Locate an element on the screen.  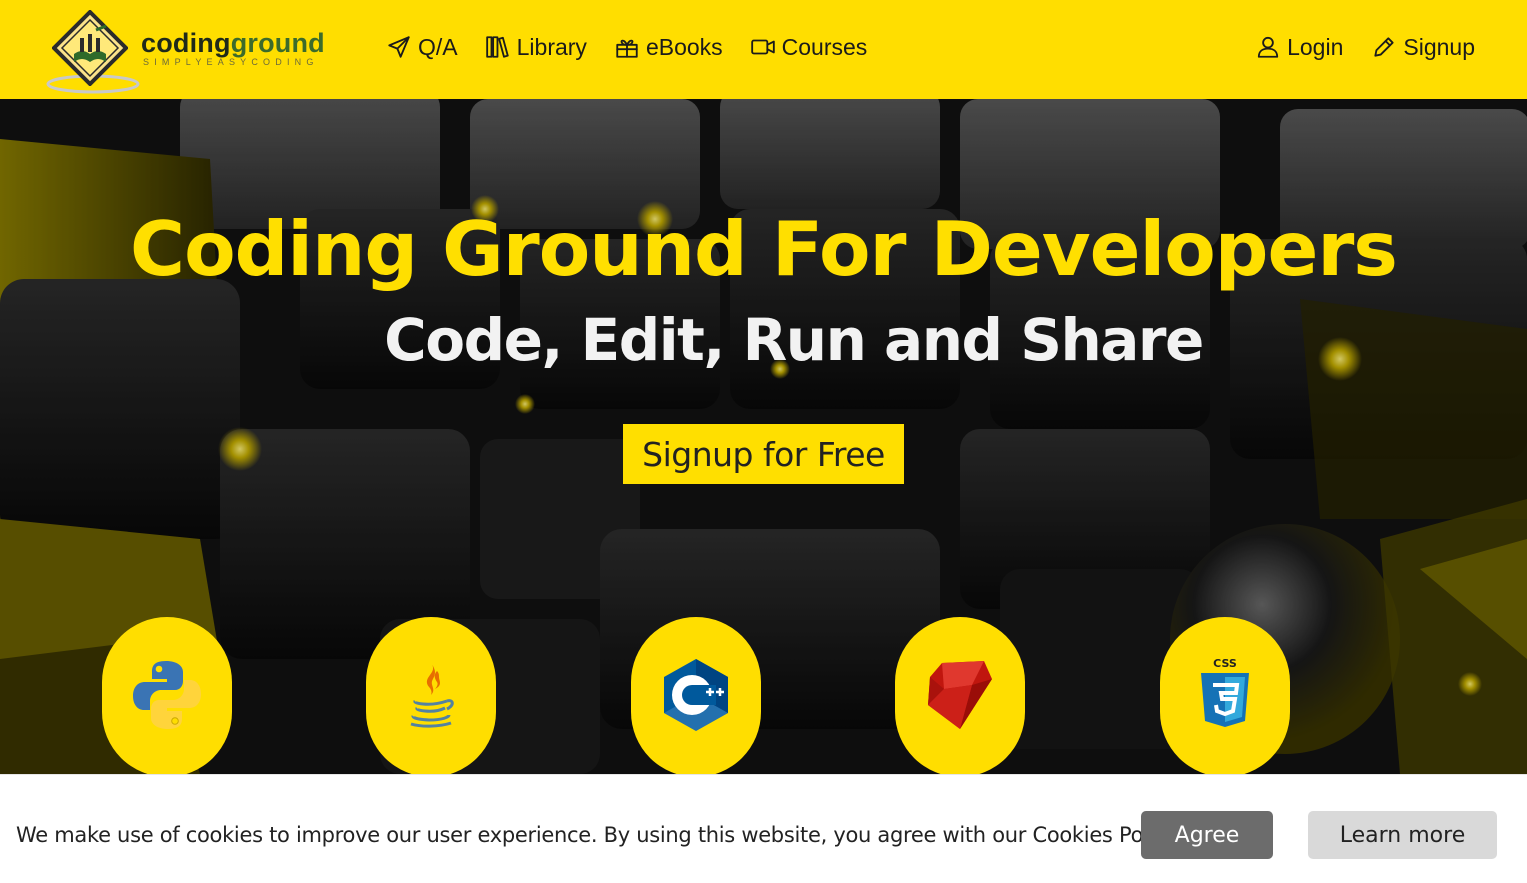
python-icon is located at coordinates (167, 695).